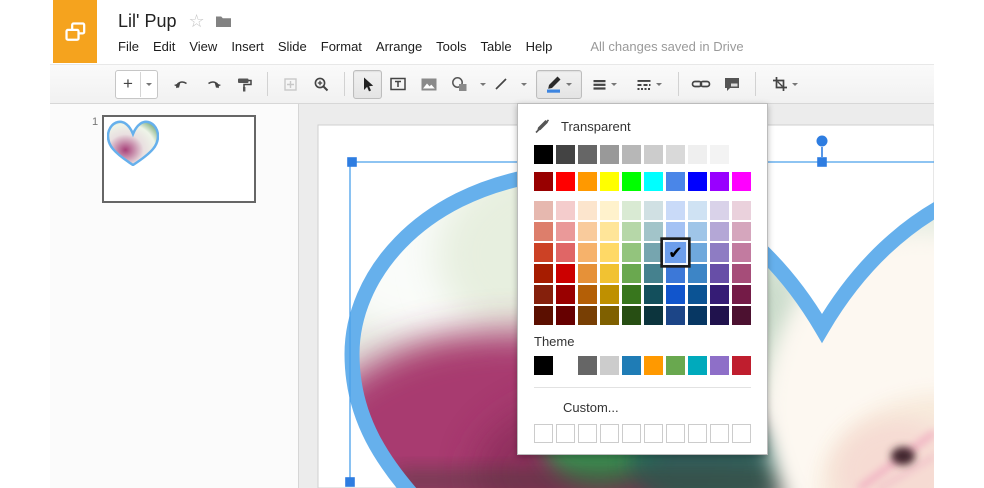  I want to click on menu-file: File, so click(128, 46).